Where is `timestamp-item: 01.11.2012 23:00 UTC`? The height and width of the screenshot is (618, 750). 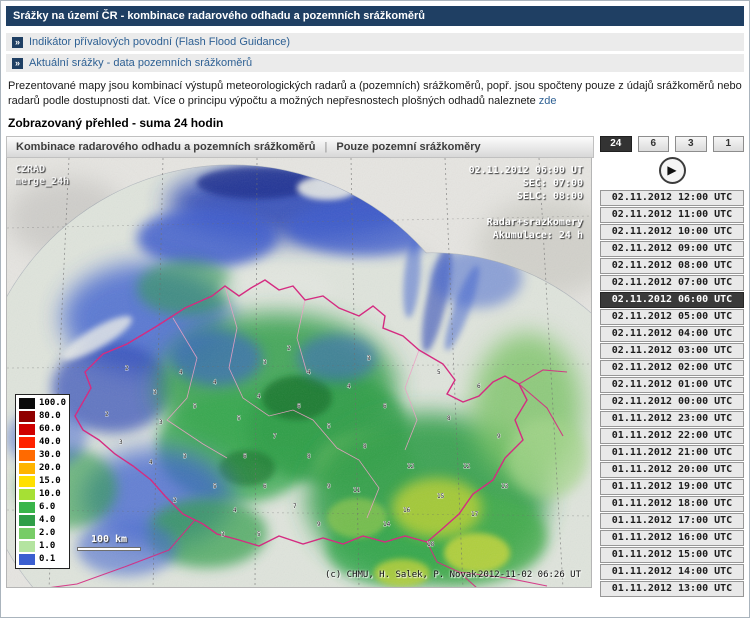
timestamp-item: 01.11.2012 23:00 UTC is located at coordinates (672, 418).